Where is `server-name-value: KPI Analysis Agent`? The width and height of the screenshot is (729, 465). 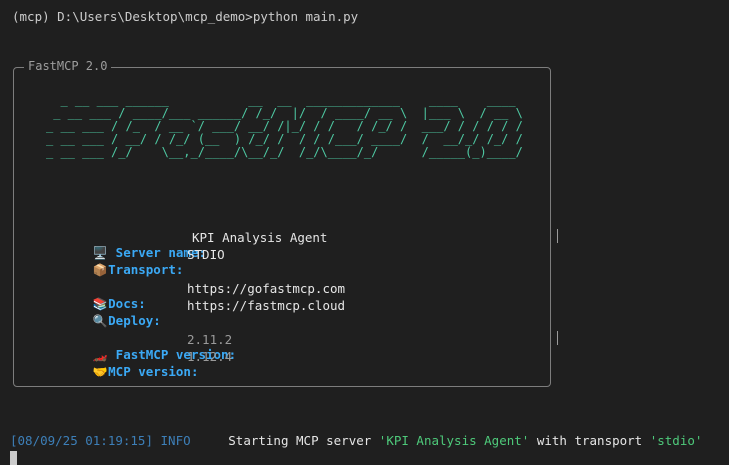
server-name-value: KPI Analysis Agent is located at coordinates (260, 237).